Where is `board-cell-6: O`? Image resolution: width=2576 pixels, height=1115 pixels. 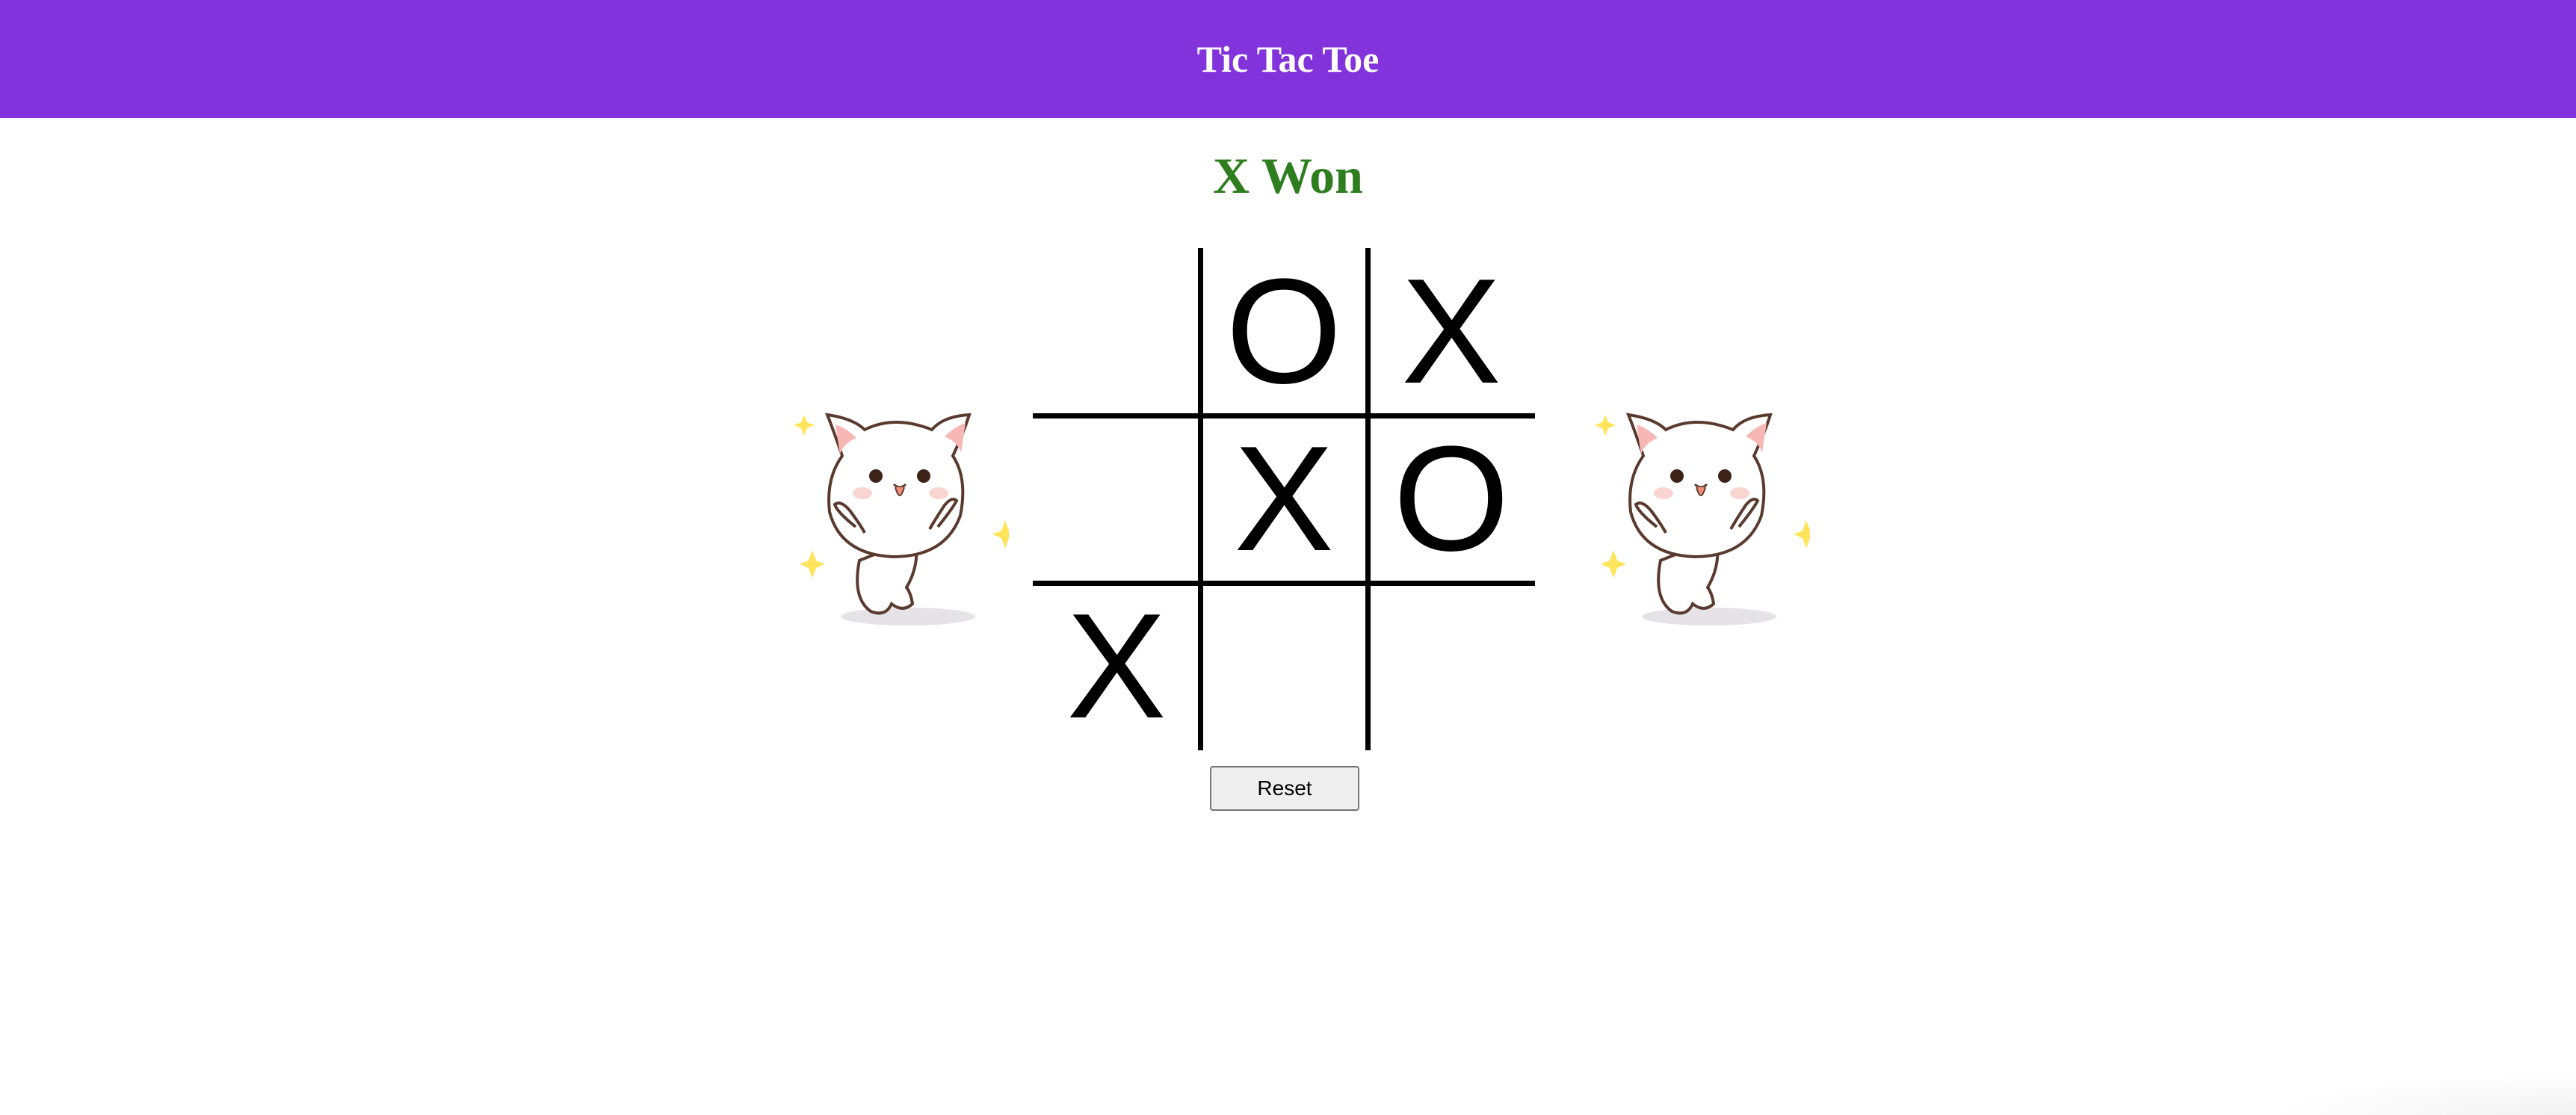 board-cell-6: O is located at coordinates (1452, 500).